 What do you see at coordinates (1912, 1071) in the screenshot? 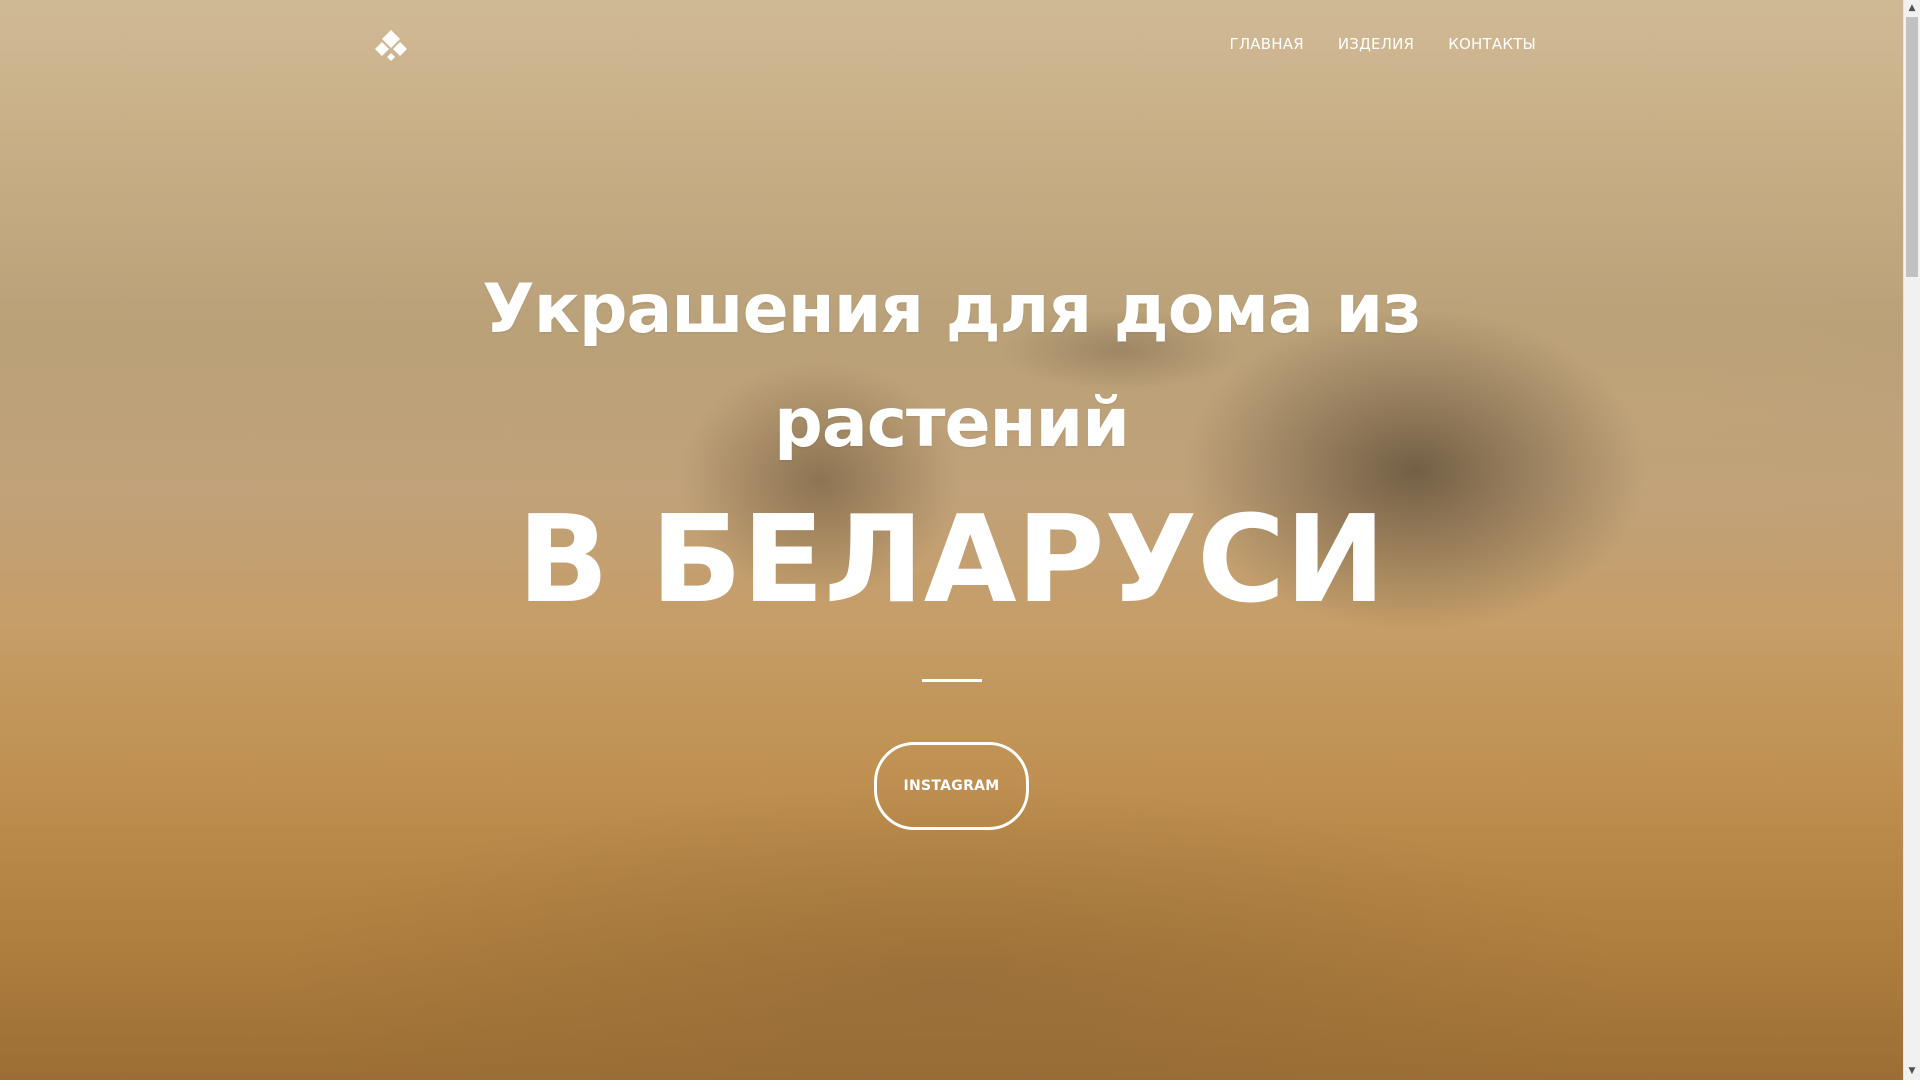
I see `scroll-down-arrow-icon: ▼` at bounding box center [1912, 1071].